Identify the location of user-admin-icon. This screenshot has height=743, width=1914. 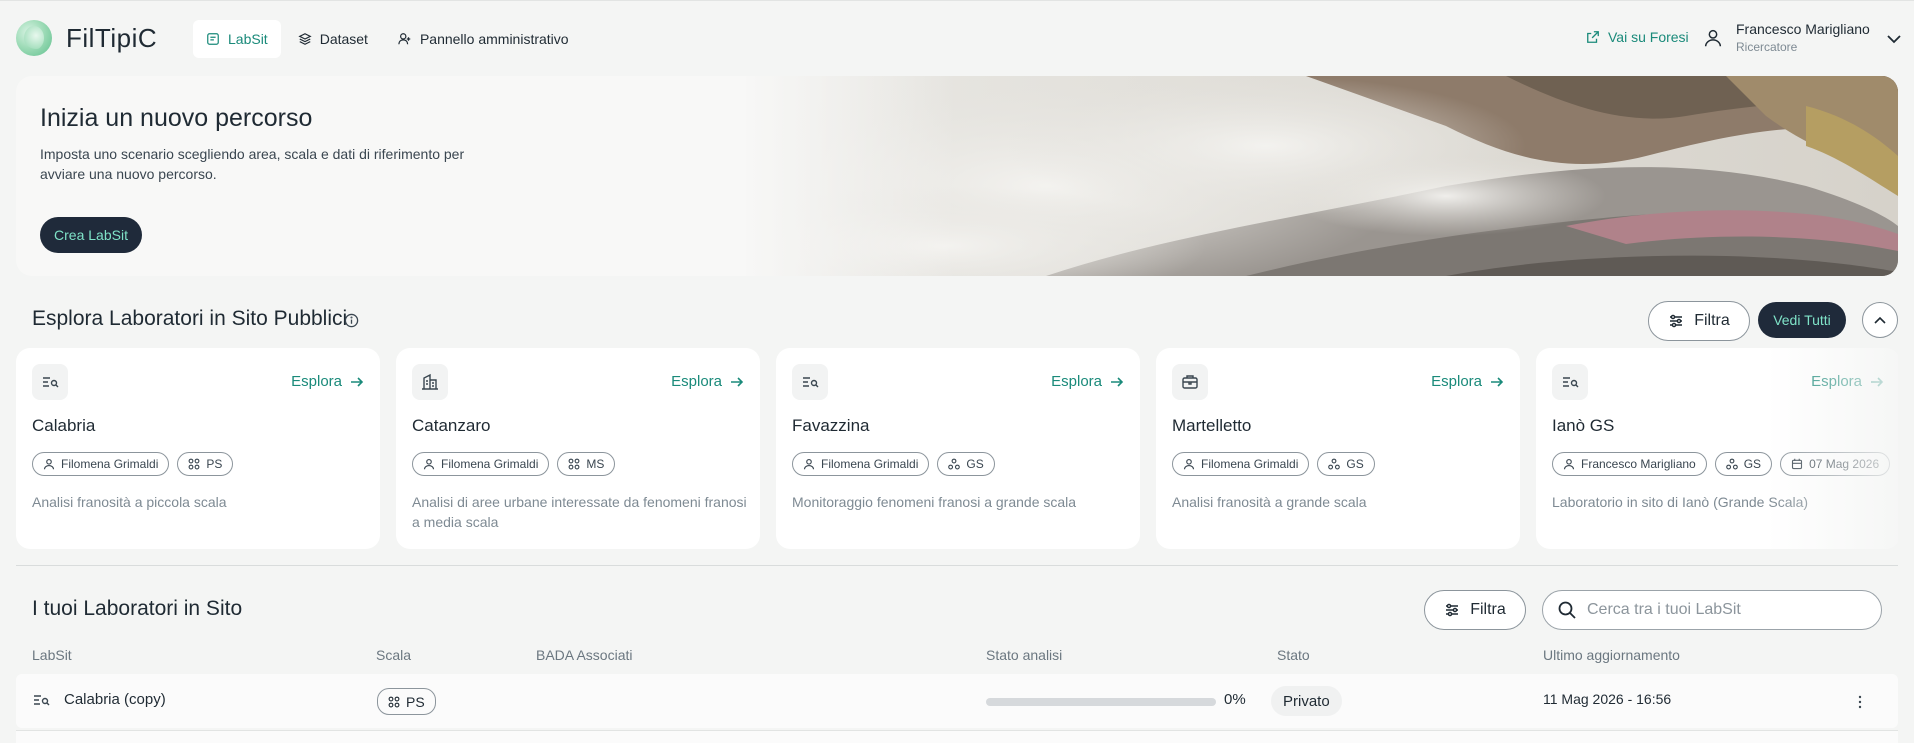
(404, 39).